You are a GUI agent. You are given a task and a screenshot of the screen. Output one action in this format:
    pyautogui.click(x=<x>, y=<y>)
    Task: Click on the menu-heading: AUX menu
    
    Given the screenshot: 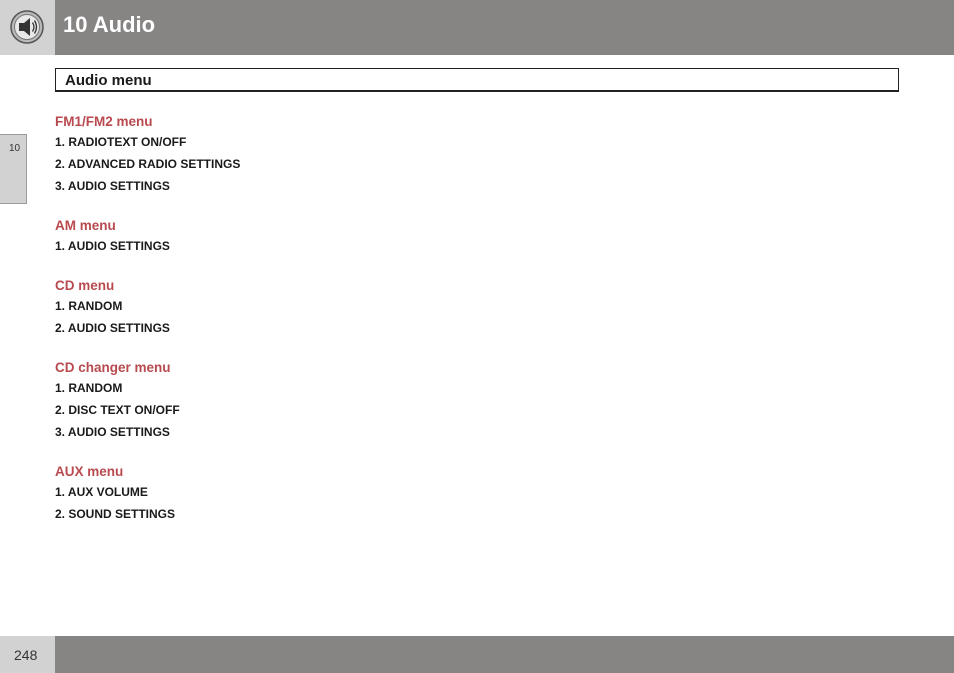 What is the action you would take?
    pyautogui.click(x=89, y=471)
    